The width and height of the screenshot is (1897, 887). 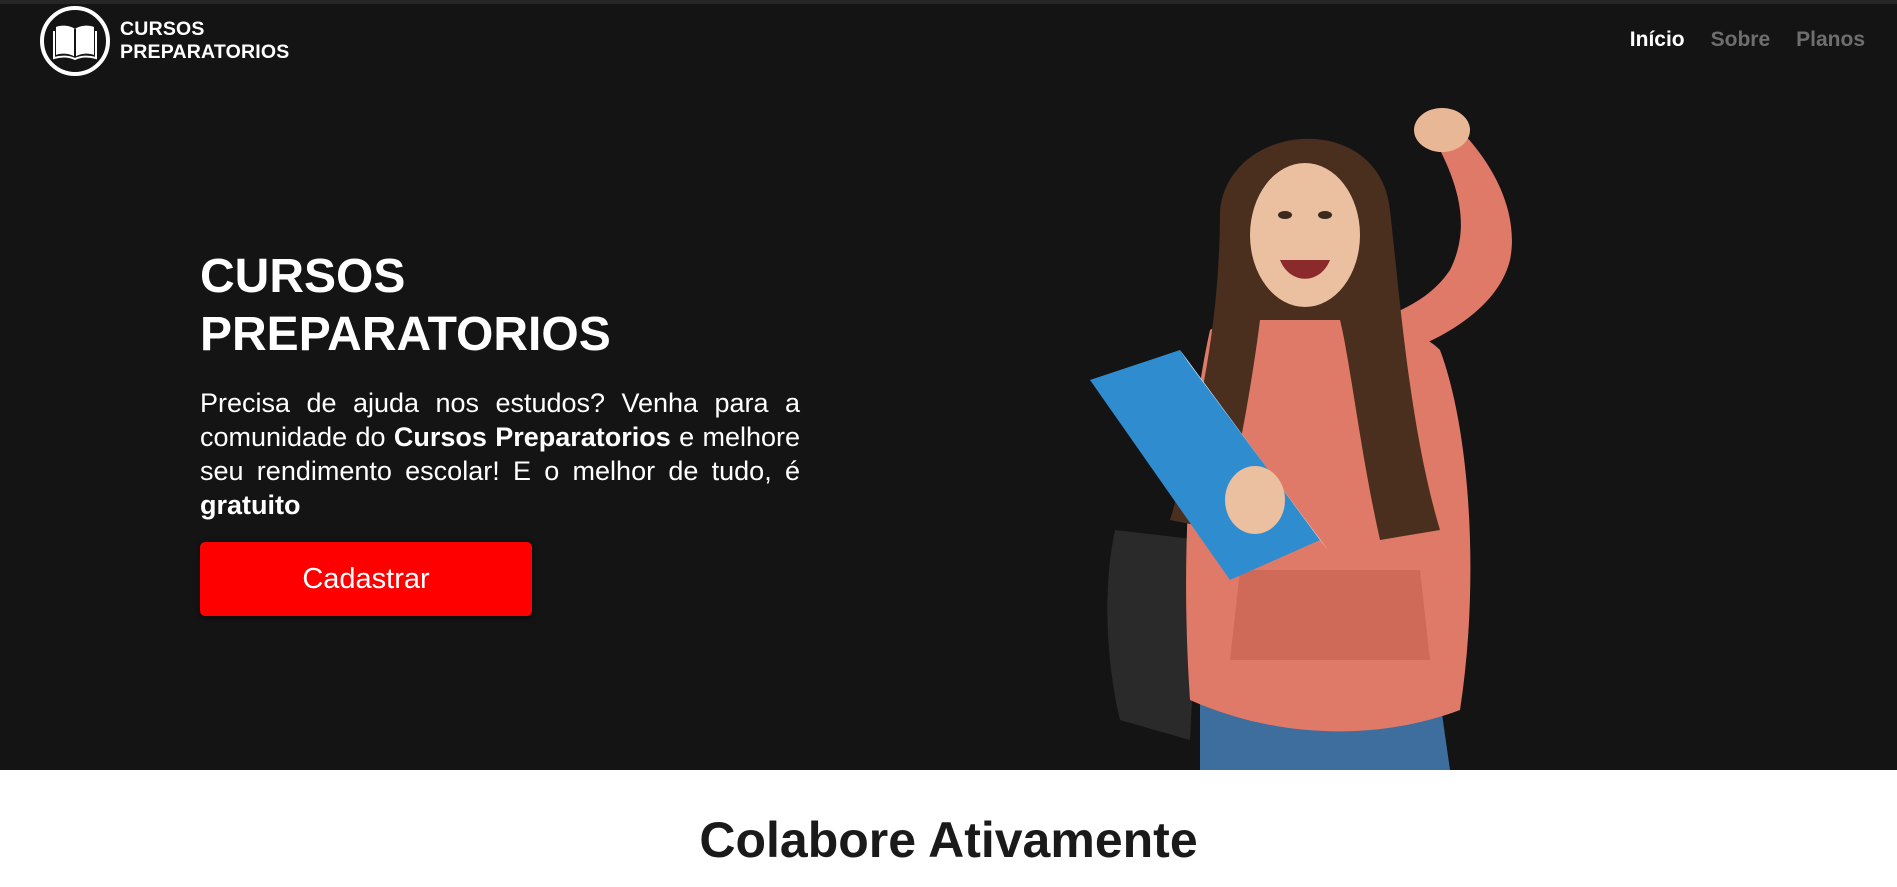 What do you see at coordinates (1741, 40) in the screenshot?
I see `nav-link-sobre: Sobre` at bounding box center [1741, 40].